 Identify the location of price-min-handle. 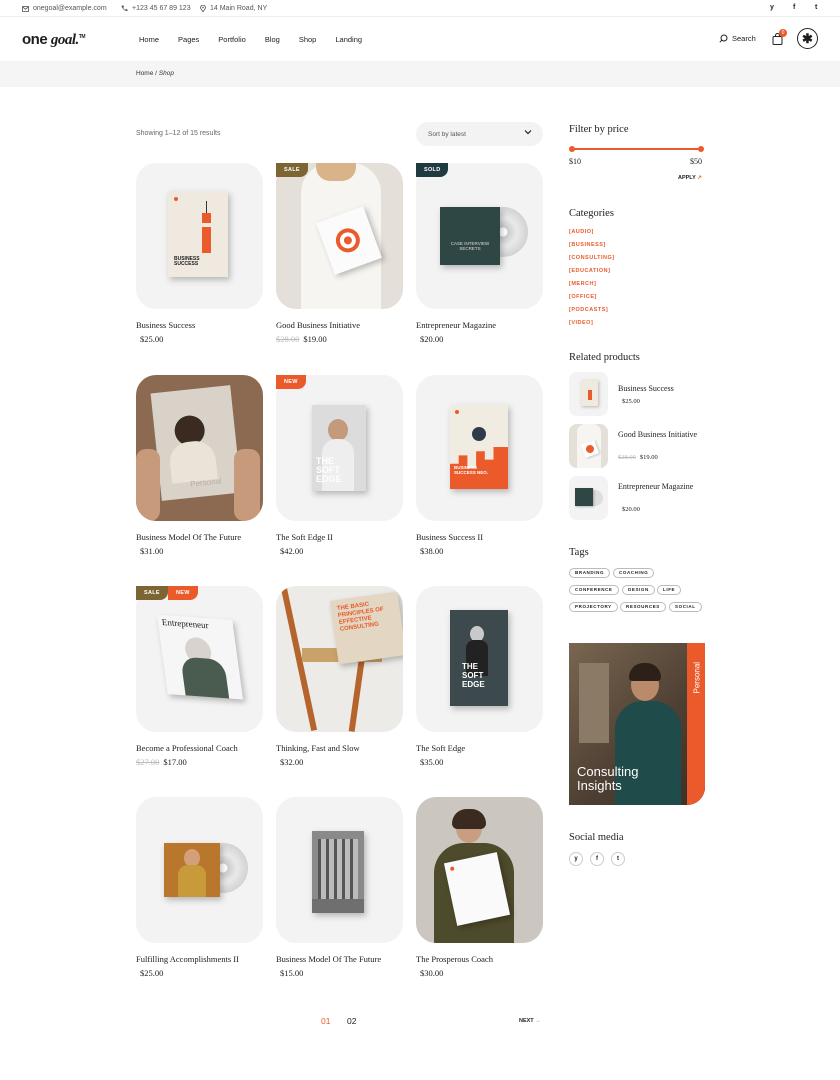
(572, 149).